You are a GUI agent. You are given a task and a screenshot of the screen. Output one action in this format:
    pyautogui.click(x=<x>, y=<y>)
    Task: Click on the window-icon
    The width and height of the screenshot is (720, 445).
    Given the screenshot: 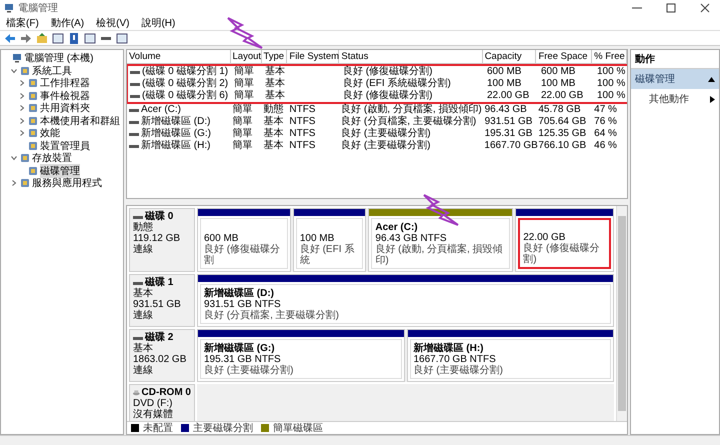 What is the action you would take?
    pyautogui.click(x=122, y=38)
    